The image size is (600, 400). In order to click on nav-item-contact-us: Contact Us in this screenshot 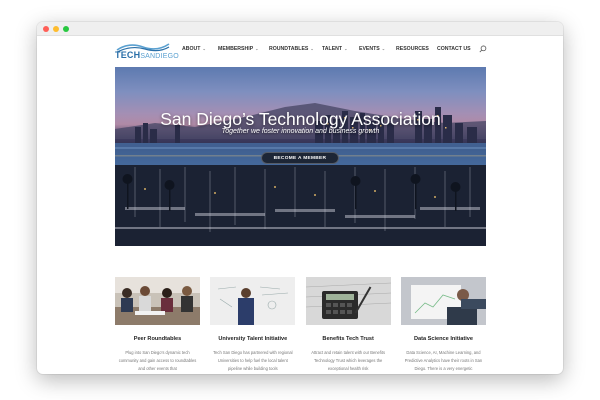, I will do `click(457, 49)`.